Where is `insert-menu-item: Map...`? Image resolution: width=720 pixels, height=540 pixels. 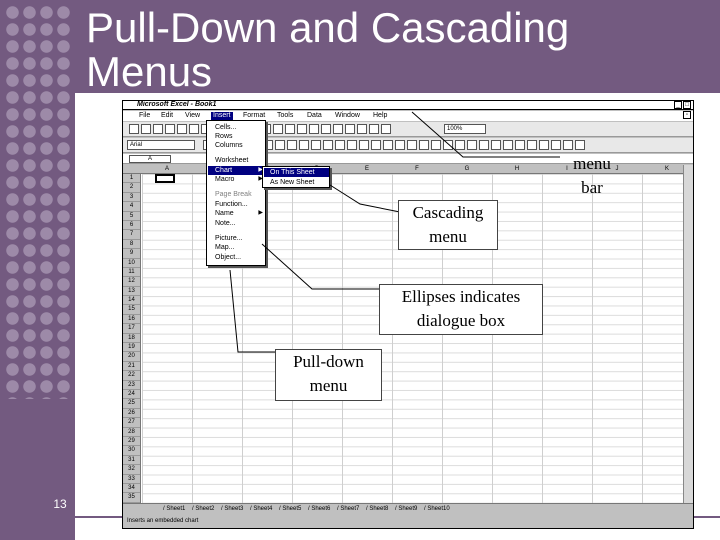
insert-menu-item: Map... is located at coordinates (240, 247).